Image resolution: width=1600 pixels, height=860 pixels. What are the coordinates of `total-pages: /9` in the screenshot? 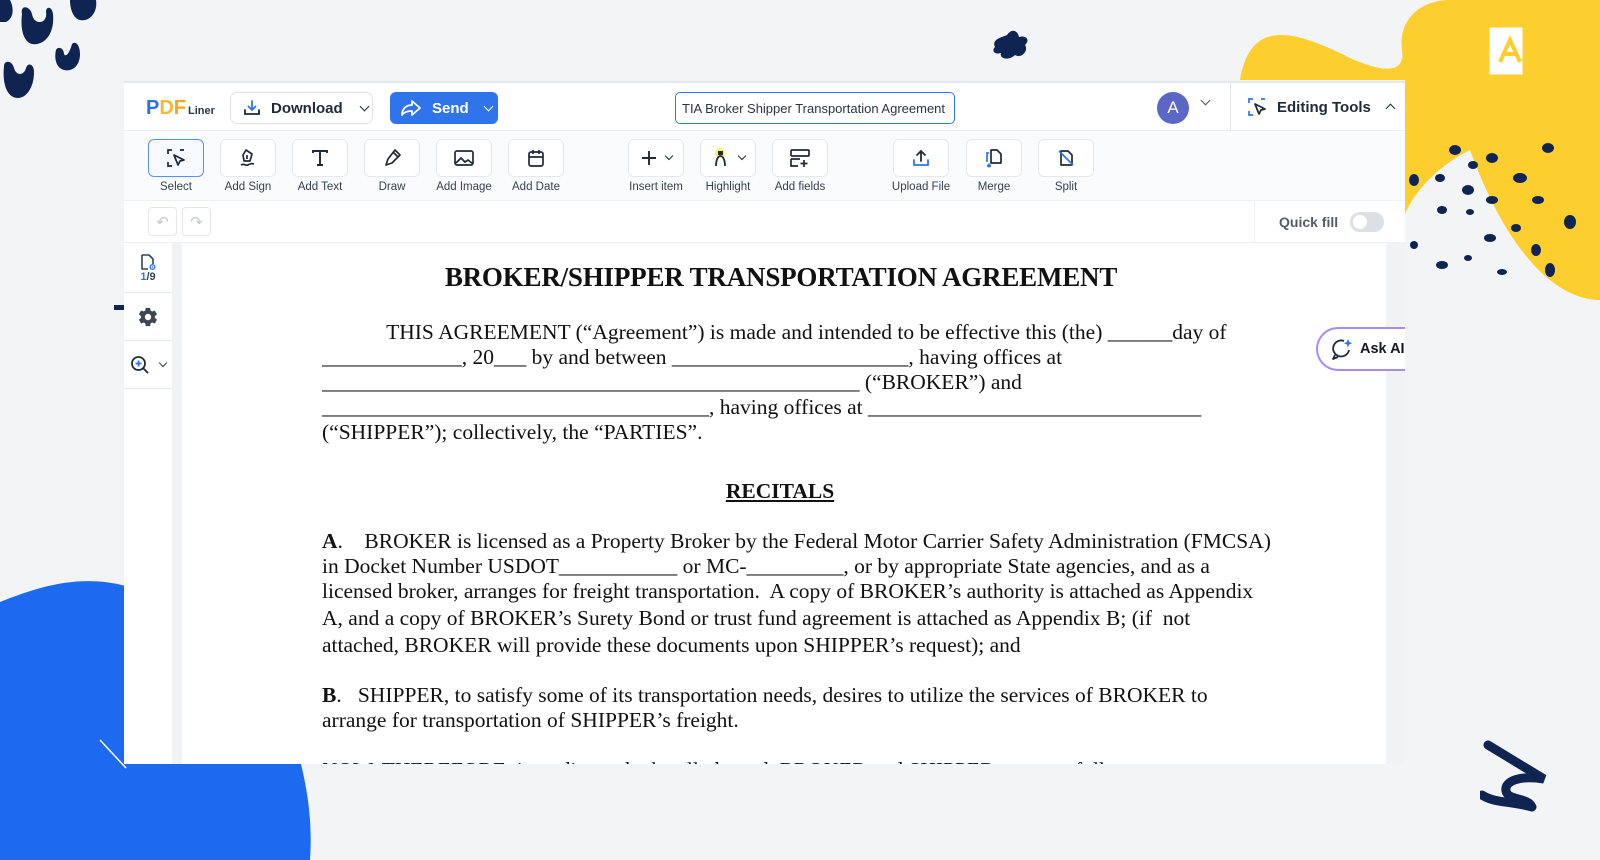 It's located at (151, 276).